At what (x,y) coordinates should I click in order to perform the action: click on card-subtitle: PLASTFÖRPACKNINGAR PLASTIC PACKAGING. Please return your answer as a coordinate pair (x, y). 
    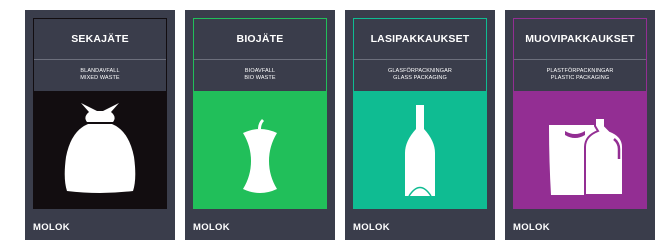
    Looking at the image, I should click on (580, 75).